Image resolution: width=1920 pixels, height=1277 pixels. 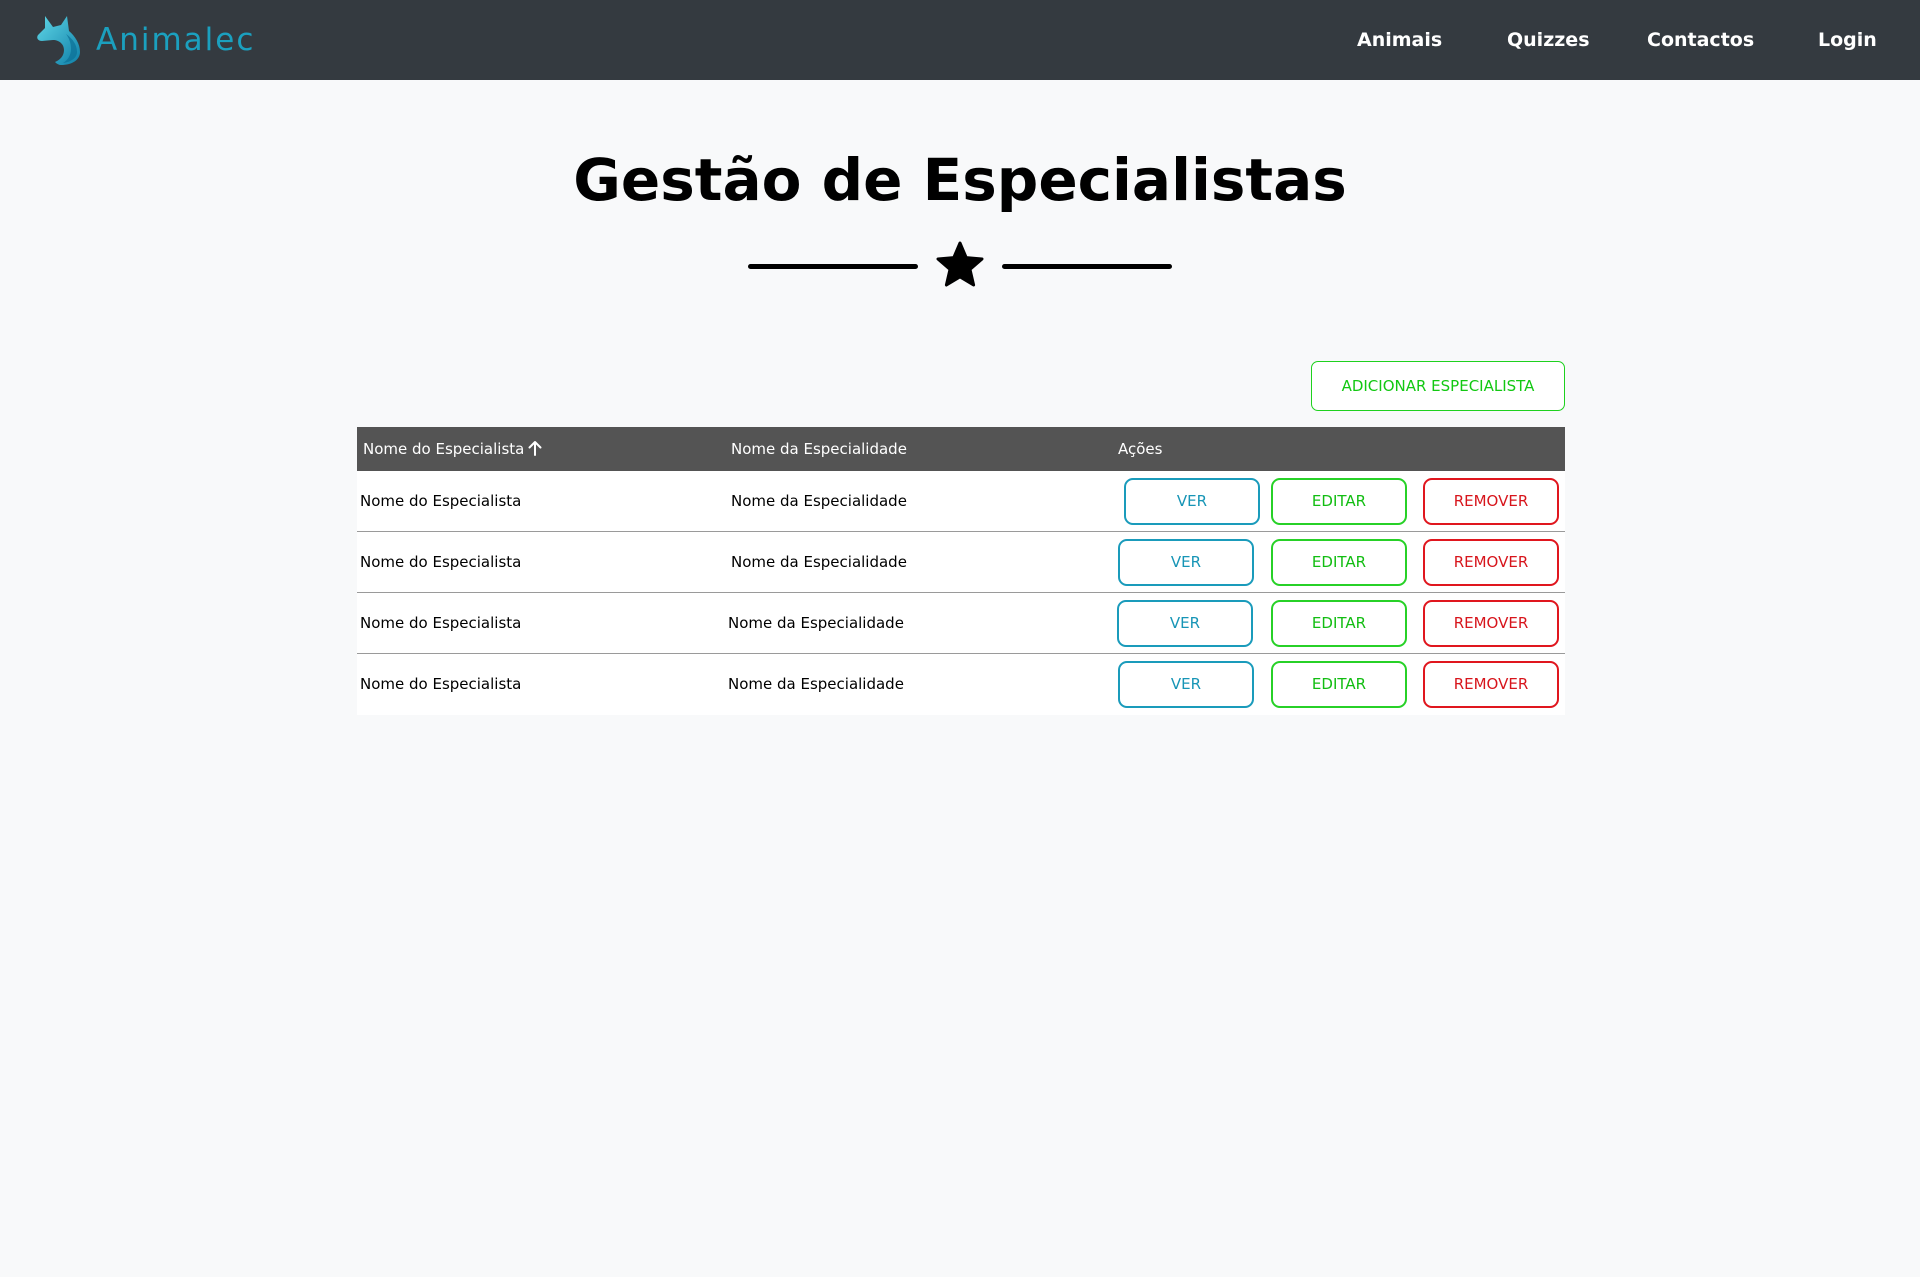 What do you see at coordinates (1140, 449) in the screenshot?
I see `column-header-actions: Ações` at bounding box center [1140, 449].